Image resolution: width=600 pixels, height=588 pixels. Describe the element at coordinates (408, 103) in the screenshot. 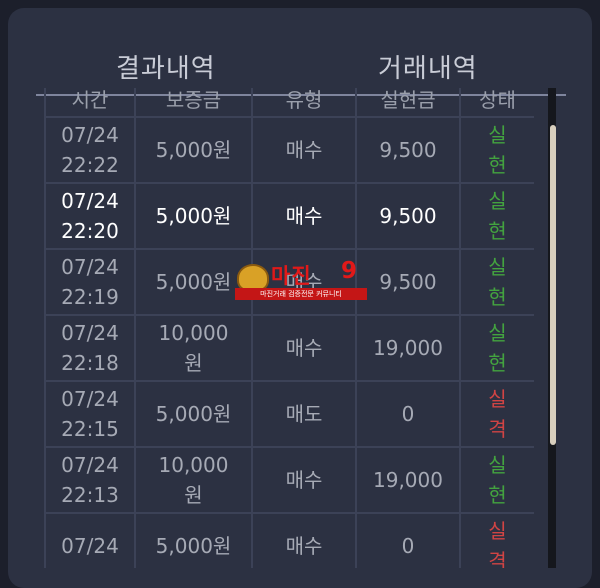

I see `header-amount: 실현금` at that location.